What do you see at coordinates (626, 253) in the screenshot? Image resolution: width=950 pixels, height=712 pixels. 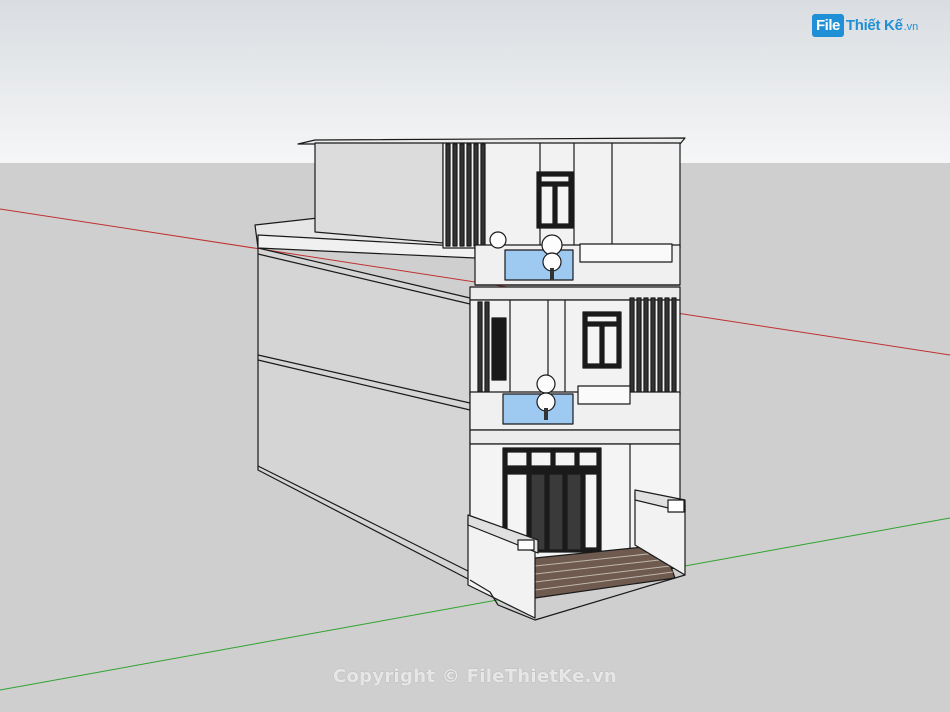 I see `top-planter` at bounding box center [626, 253].